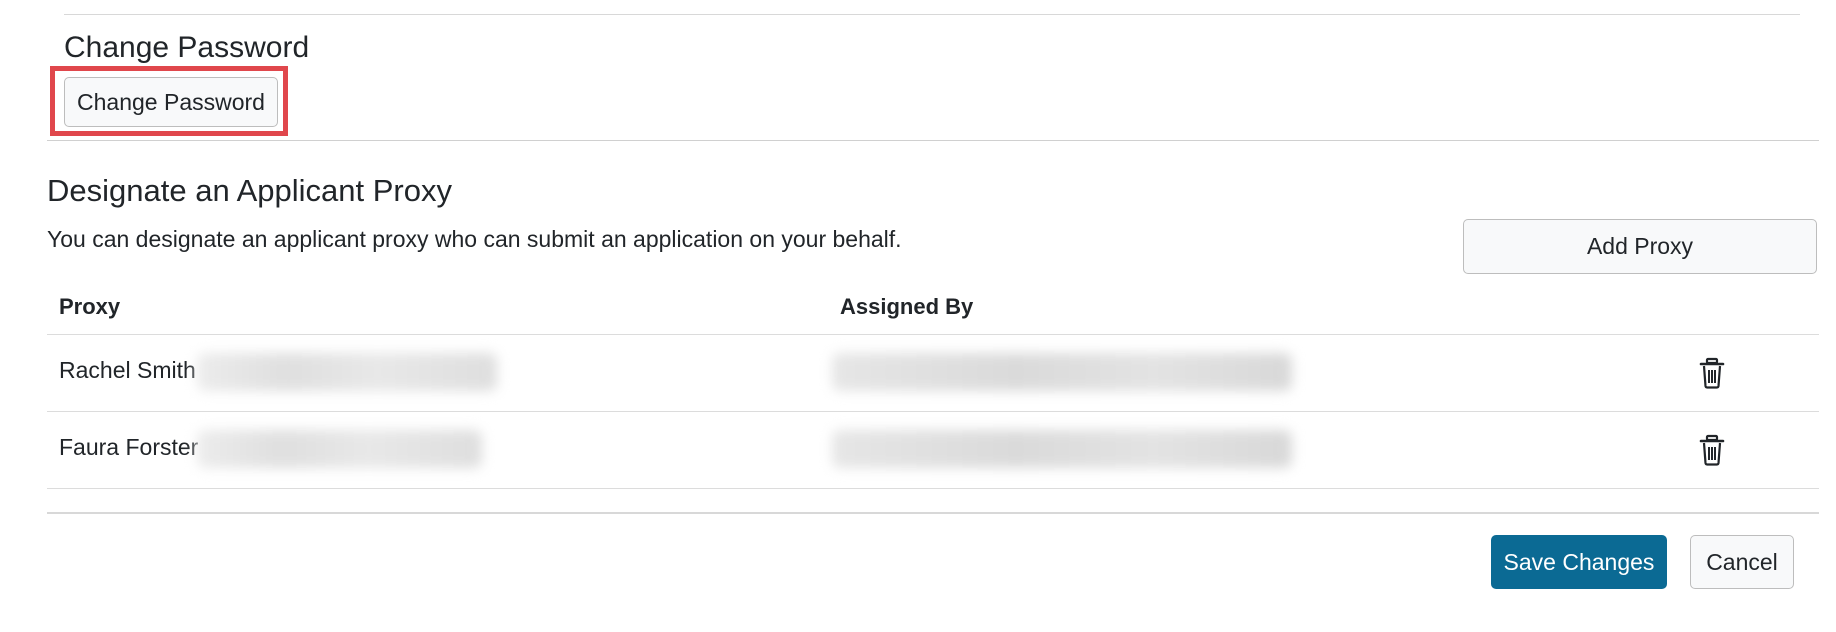 The image size is (1836, 632). What do you see at coordinates (129, 447) in the screenshot?
I see `proxy-name: Faura Forster` at bounding box center [129, 447].